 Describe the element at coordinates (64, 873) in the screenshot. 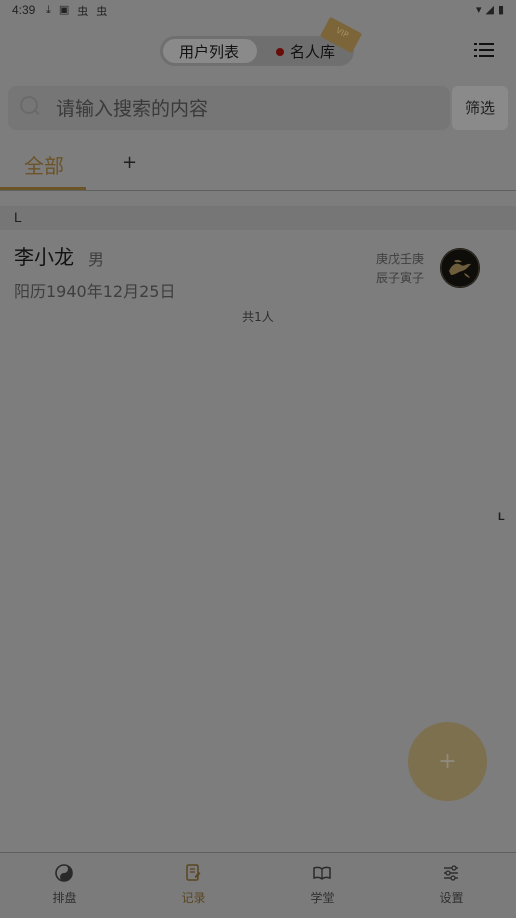

I see `yin-yang-icon` at that location.